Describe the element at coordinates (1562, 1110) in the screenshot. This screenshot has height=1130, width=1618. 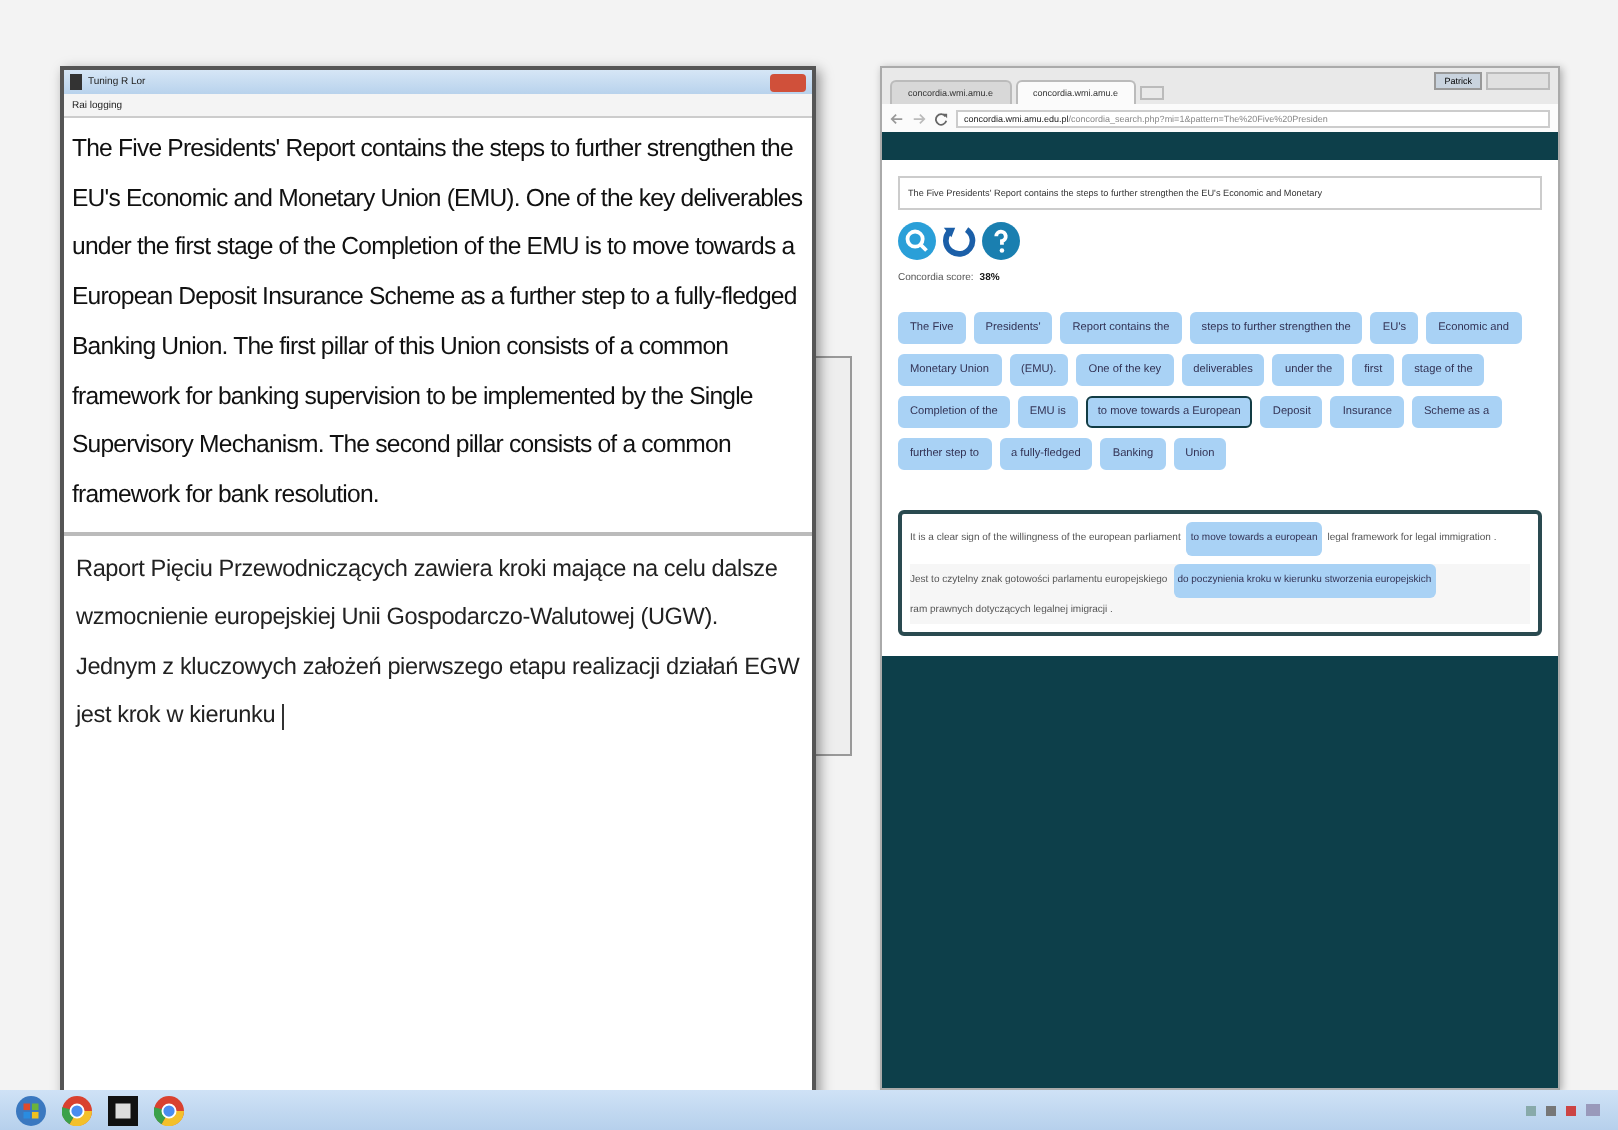
I see `tray-icons` at that location.